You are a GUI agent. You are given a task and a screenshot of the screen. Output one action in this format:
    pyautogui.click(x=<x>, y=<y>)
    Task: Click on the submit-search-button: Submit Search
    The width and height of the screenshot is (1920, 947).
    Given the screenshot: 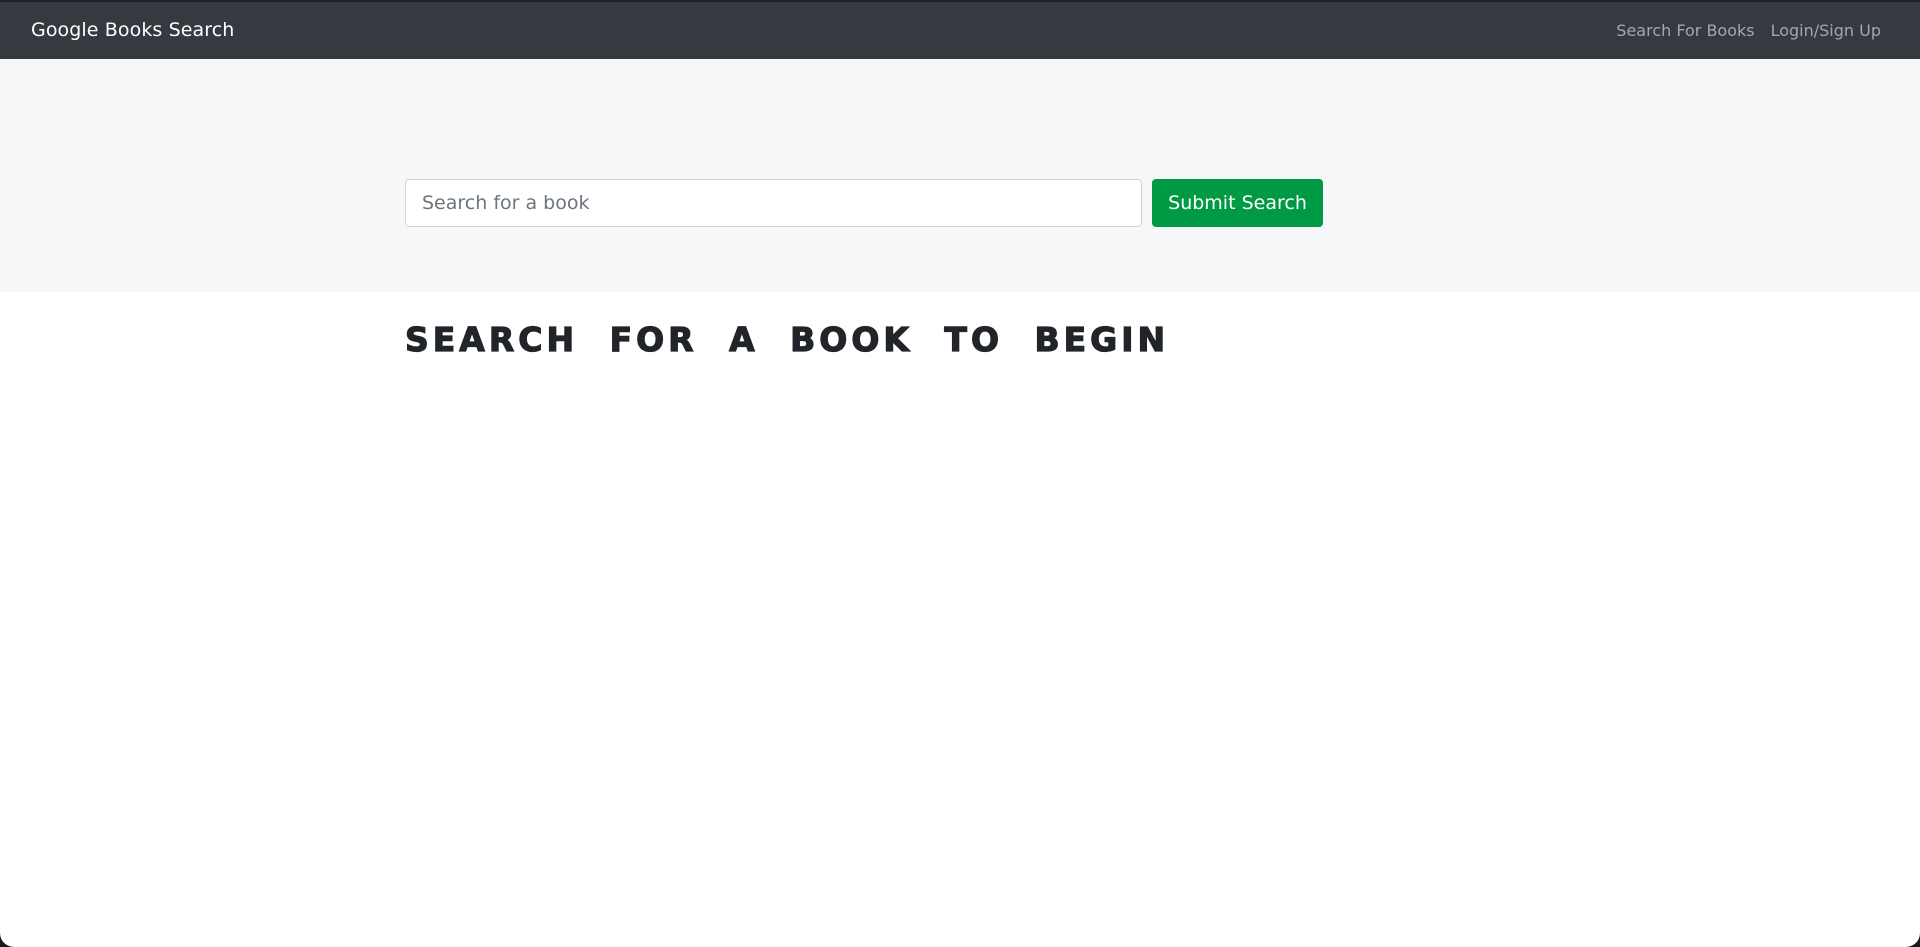 What is the action you would take?
    pyautogui.click(x=1237, y=203)
    